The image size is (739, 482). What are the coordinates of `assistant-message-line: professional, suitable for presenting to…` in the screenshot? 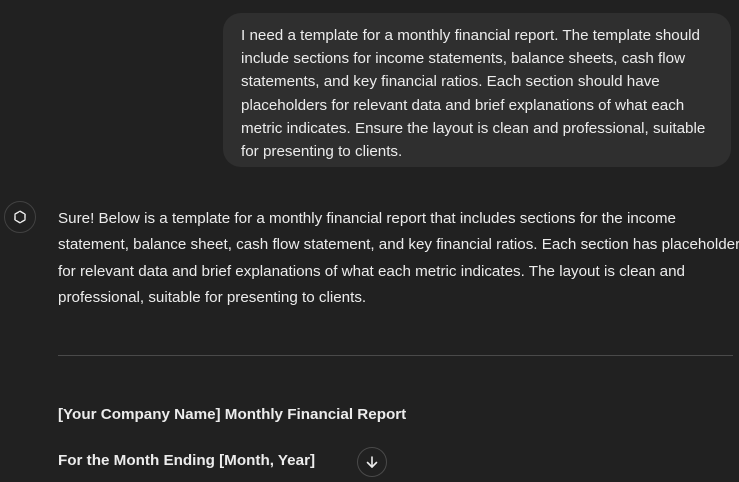 It's located at (212, 298).